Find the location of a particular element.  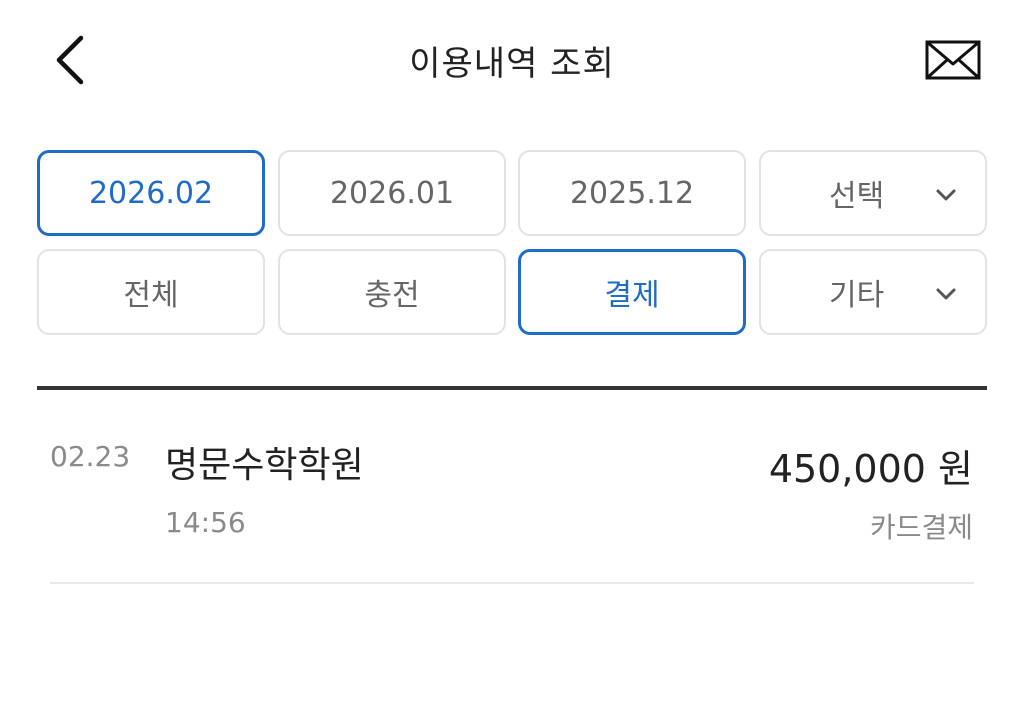

transaction-method: 카드결제 is located at coordinates (921, 527).